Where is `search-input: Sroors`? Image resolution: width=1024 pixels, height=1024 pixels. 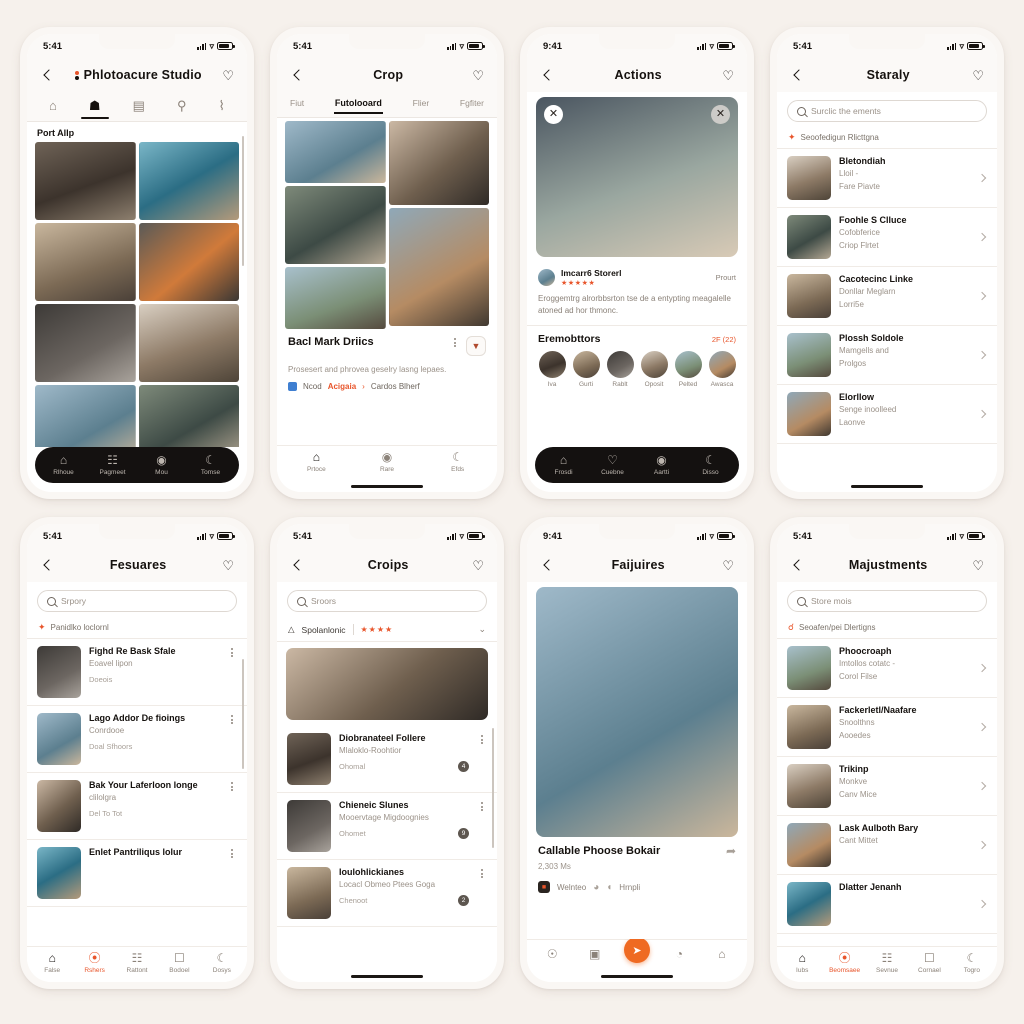 search-input: Sroors is located at coordinates (387, 601).